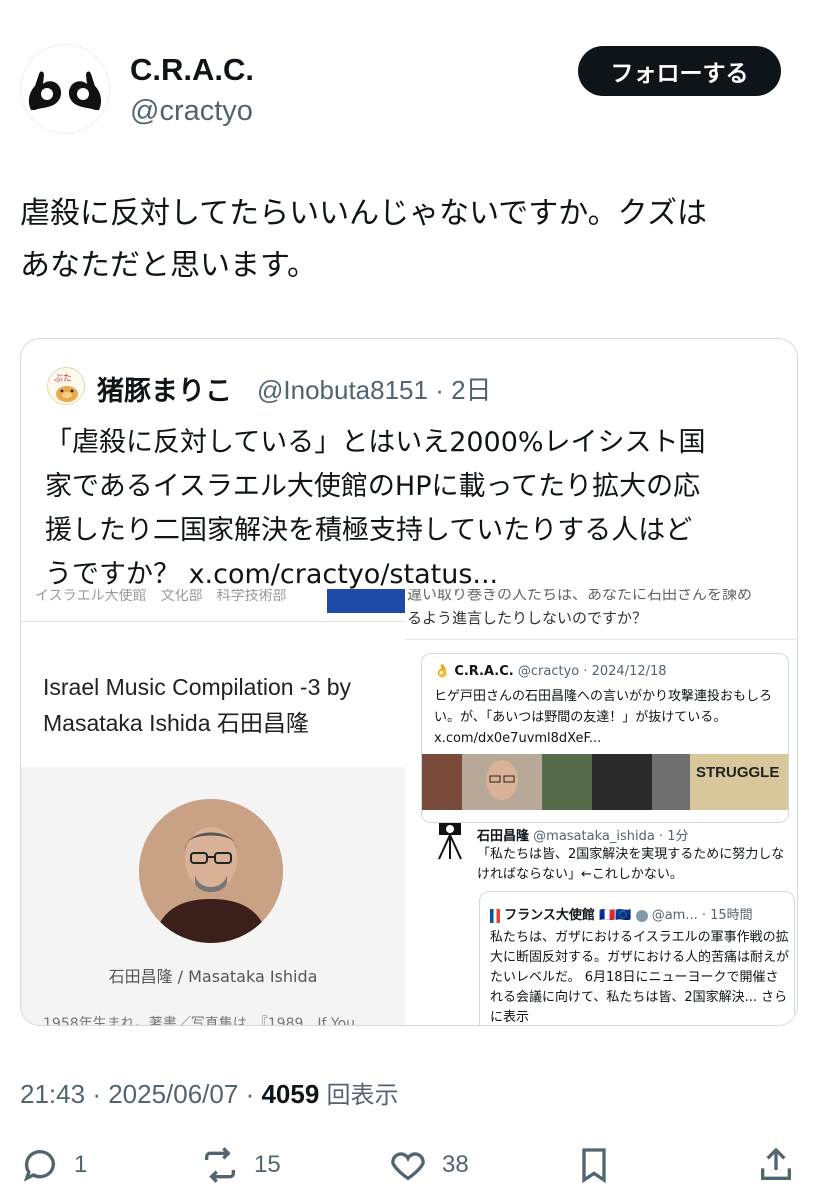 The image size is (817, 1200). I want to click on reply-icon, so click(39, 1166).